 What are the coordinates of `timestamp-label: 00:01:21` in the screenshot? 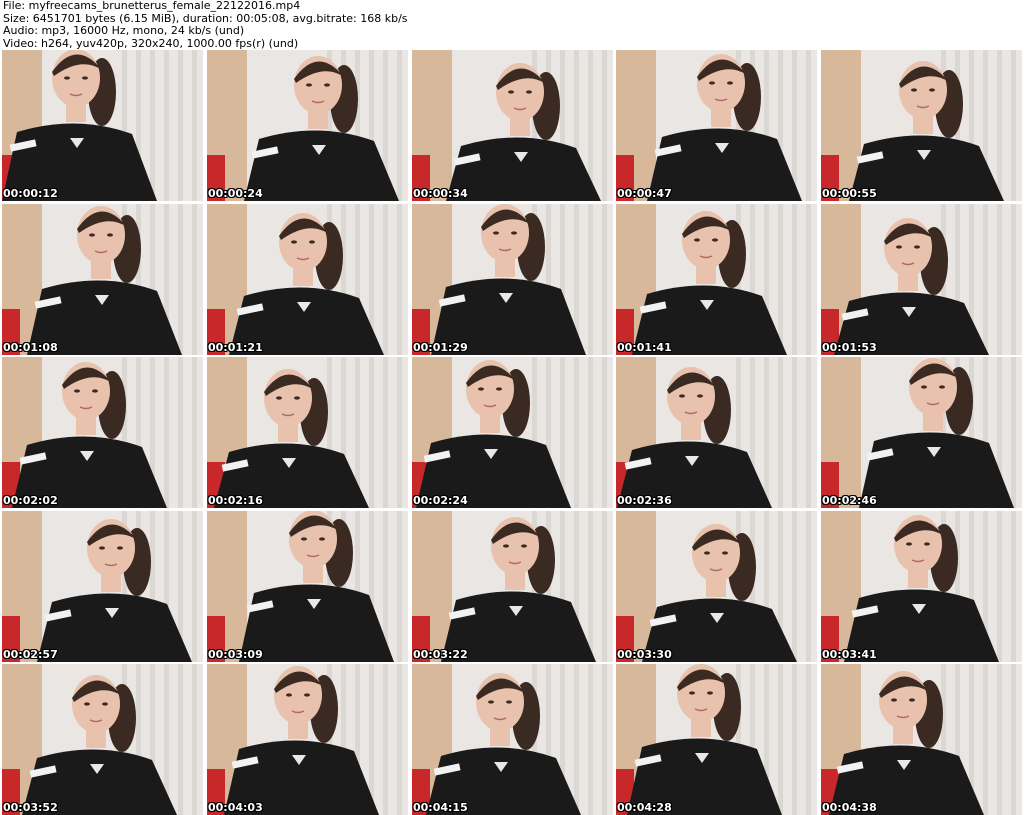 It's located at (235, 347).